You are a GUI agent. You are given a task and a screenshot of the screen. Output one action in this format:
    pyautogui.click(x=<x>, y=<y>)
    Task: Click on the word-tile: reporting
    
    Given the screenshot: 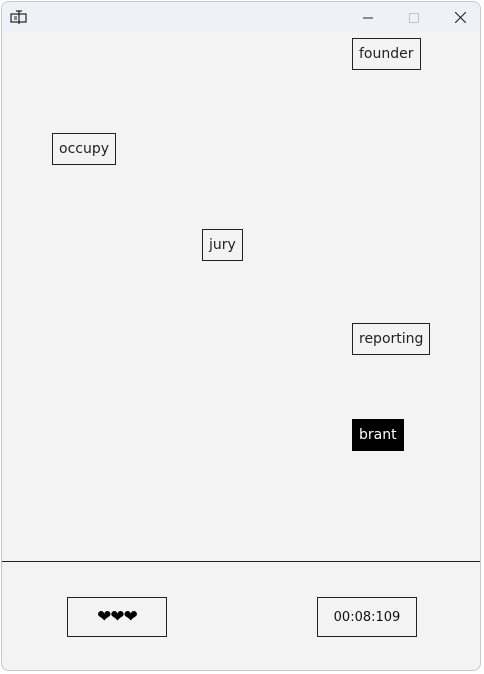 What is the action you would take?
    pyautogui.click(x=391, y=339)
    